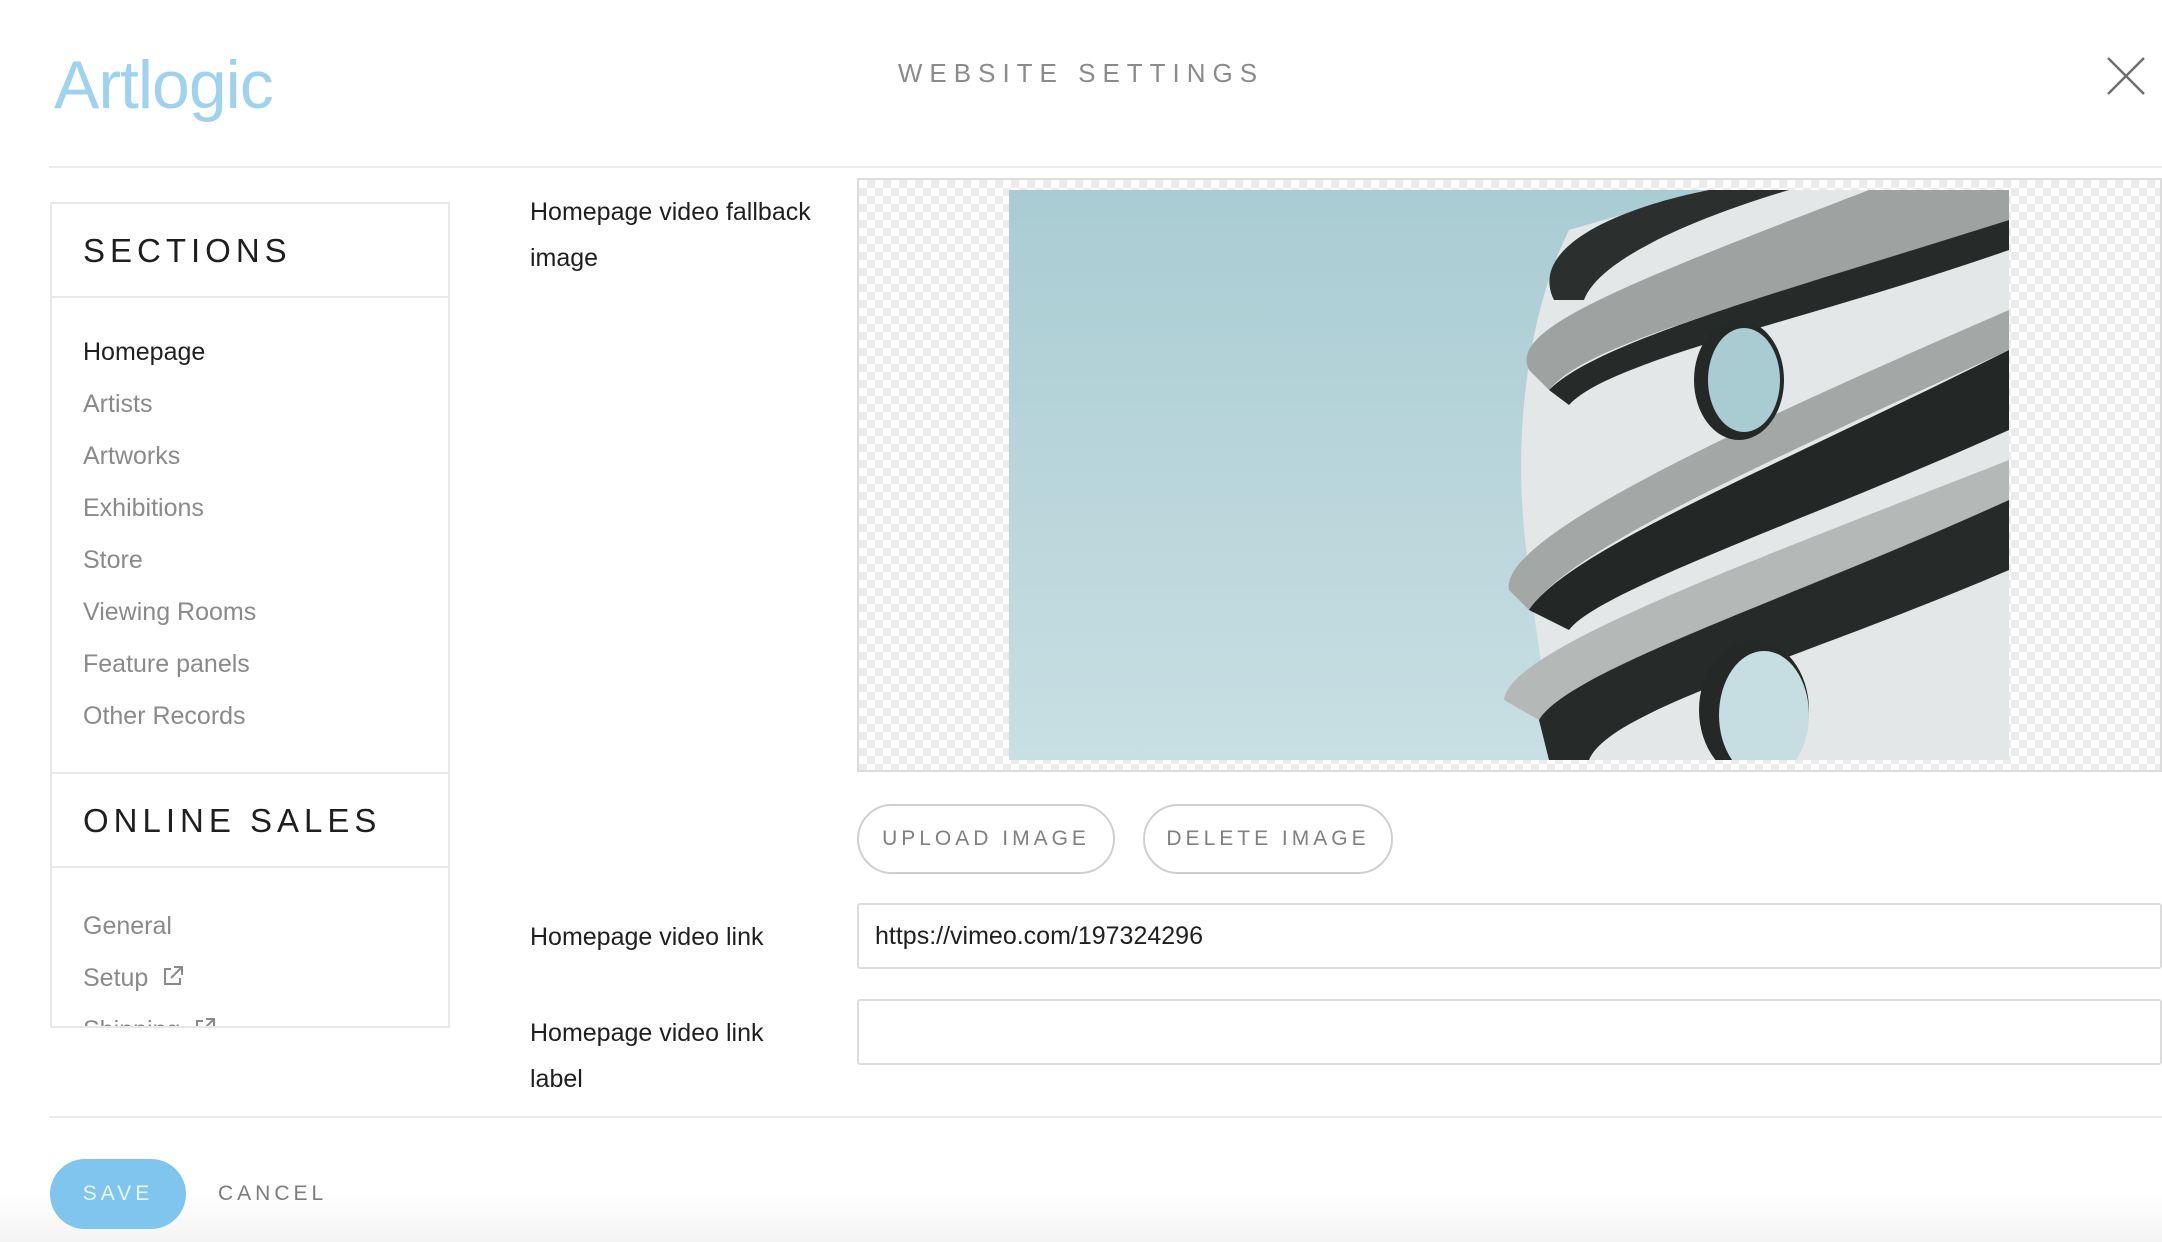  What do you see at coordinates (250, 508) in the screenshot?
I see `sidebar-item-exhibitions: Exhibitions` at bounding box center [250, 508].